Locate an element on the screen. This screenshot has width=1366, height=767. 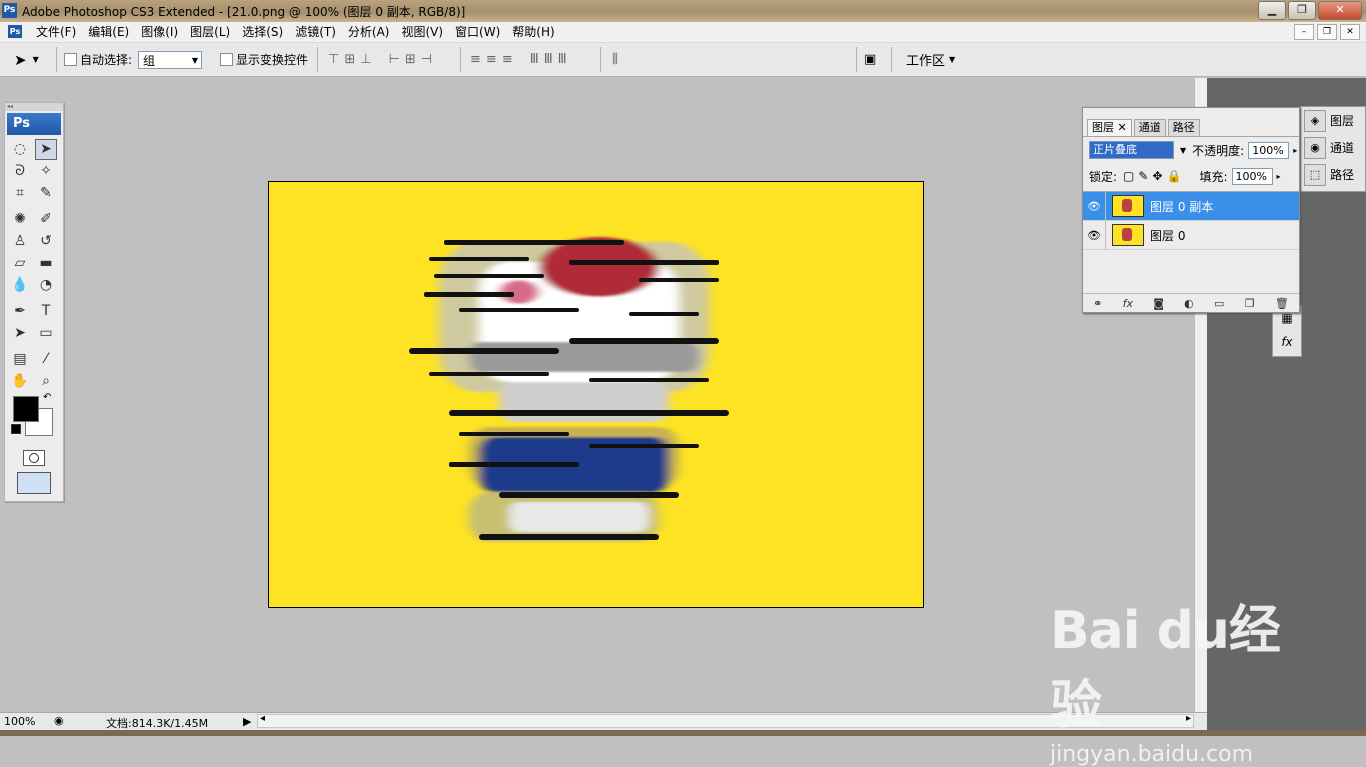
move-tool-icon: ➤ is located at coordinates (46, 149).